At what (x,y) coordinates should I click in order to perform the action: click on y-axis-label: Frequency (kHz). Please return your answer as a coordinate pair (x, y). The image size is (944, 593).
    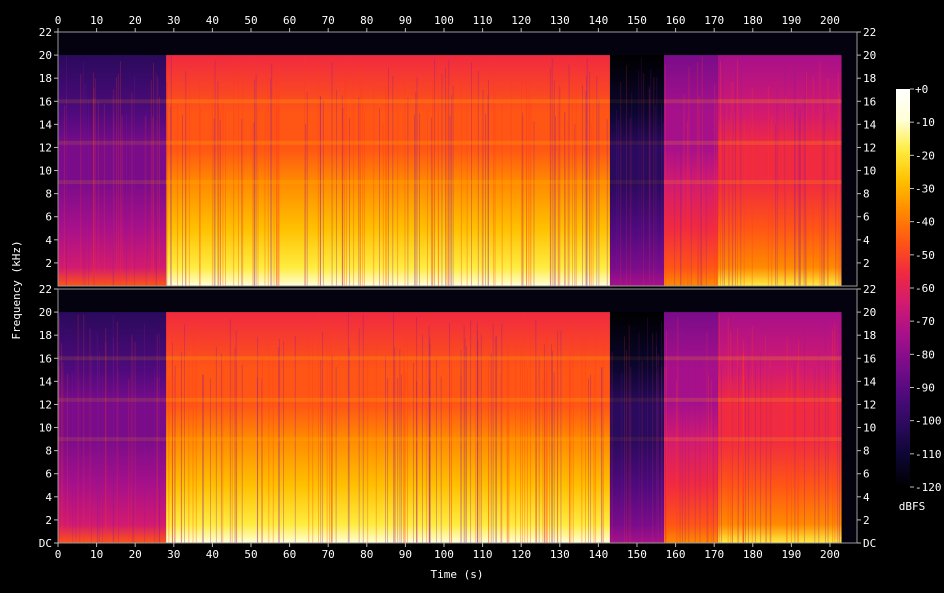
    Looking at the image, I should click on (16, 289).